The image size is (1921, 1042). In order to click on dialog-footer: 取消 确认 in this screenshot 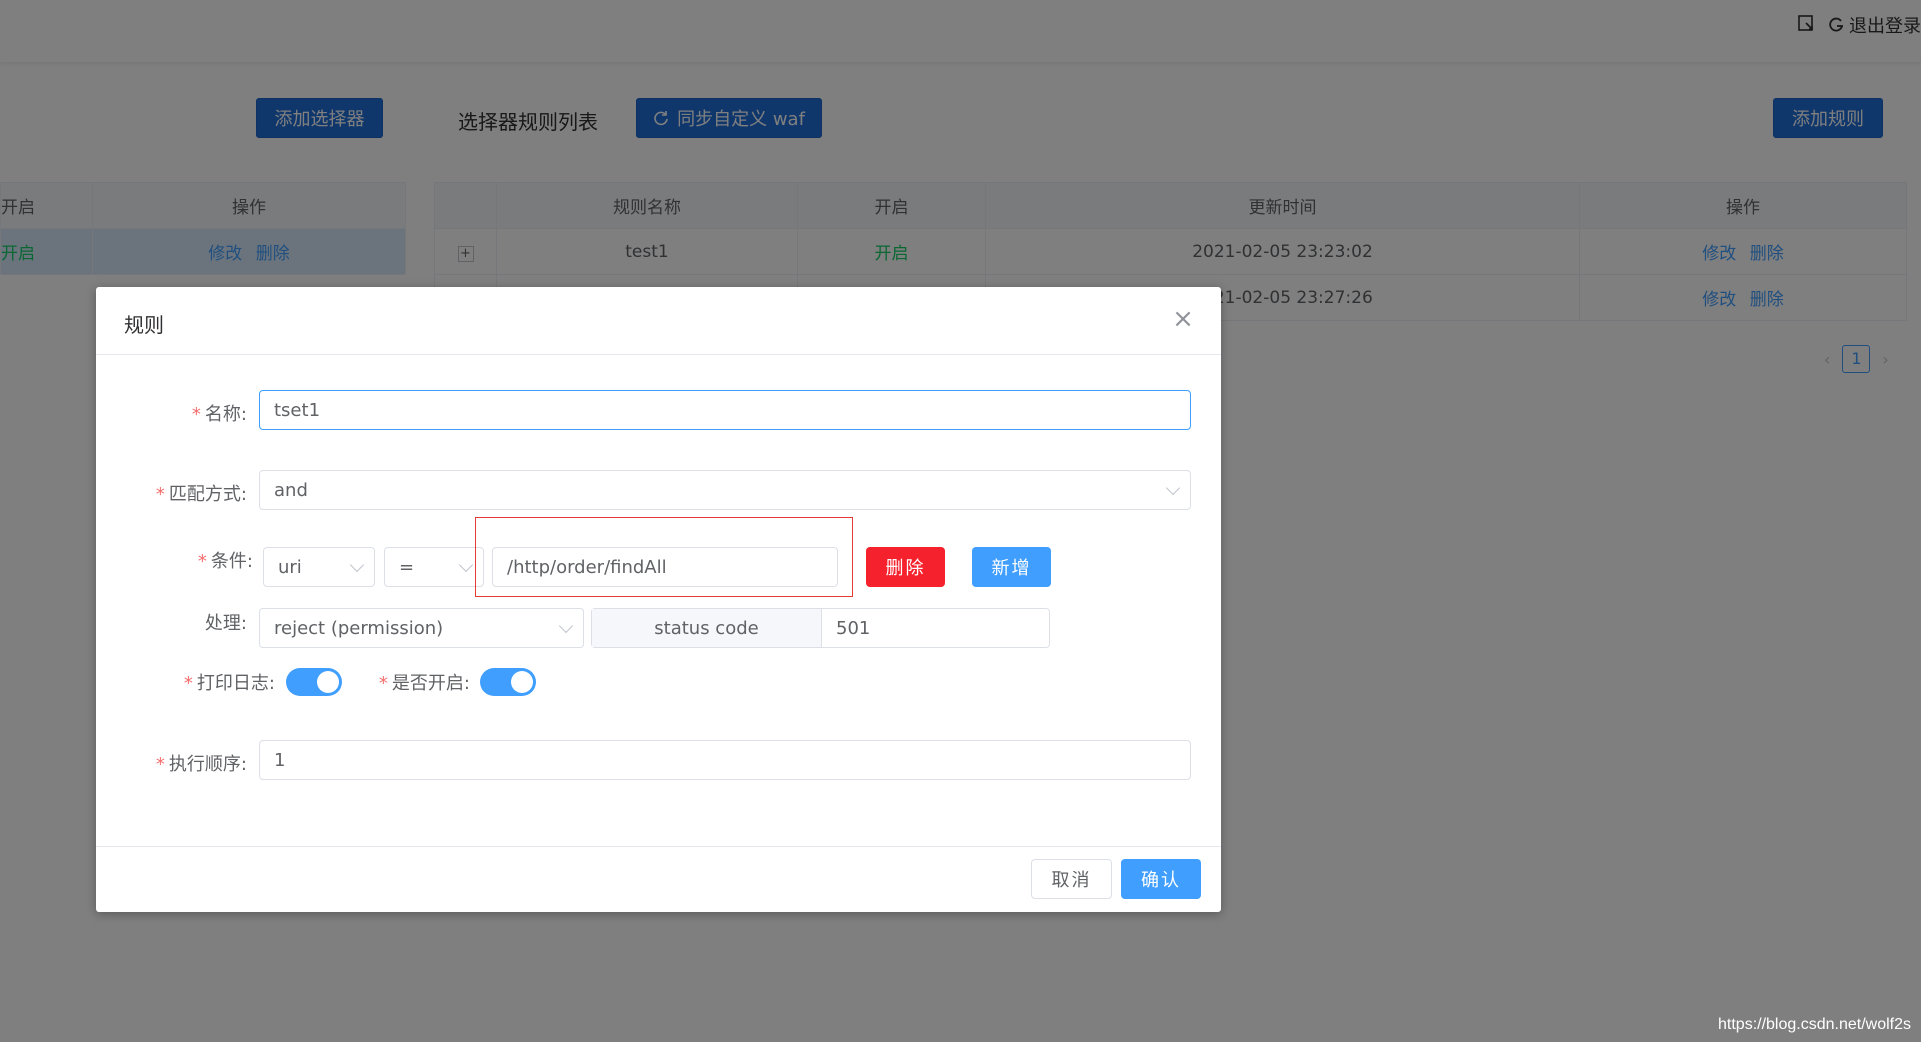, I will do `click(658, 879)`.